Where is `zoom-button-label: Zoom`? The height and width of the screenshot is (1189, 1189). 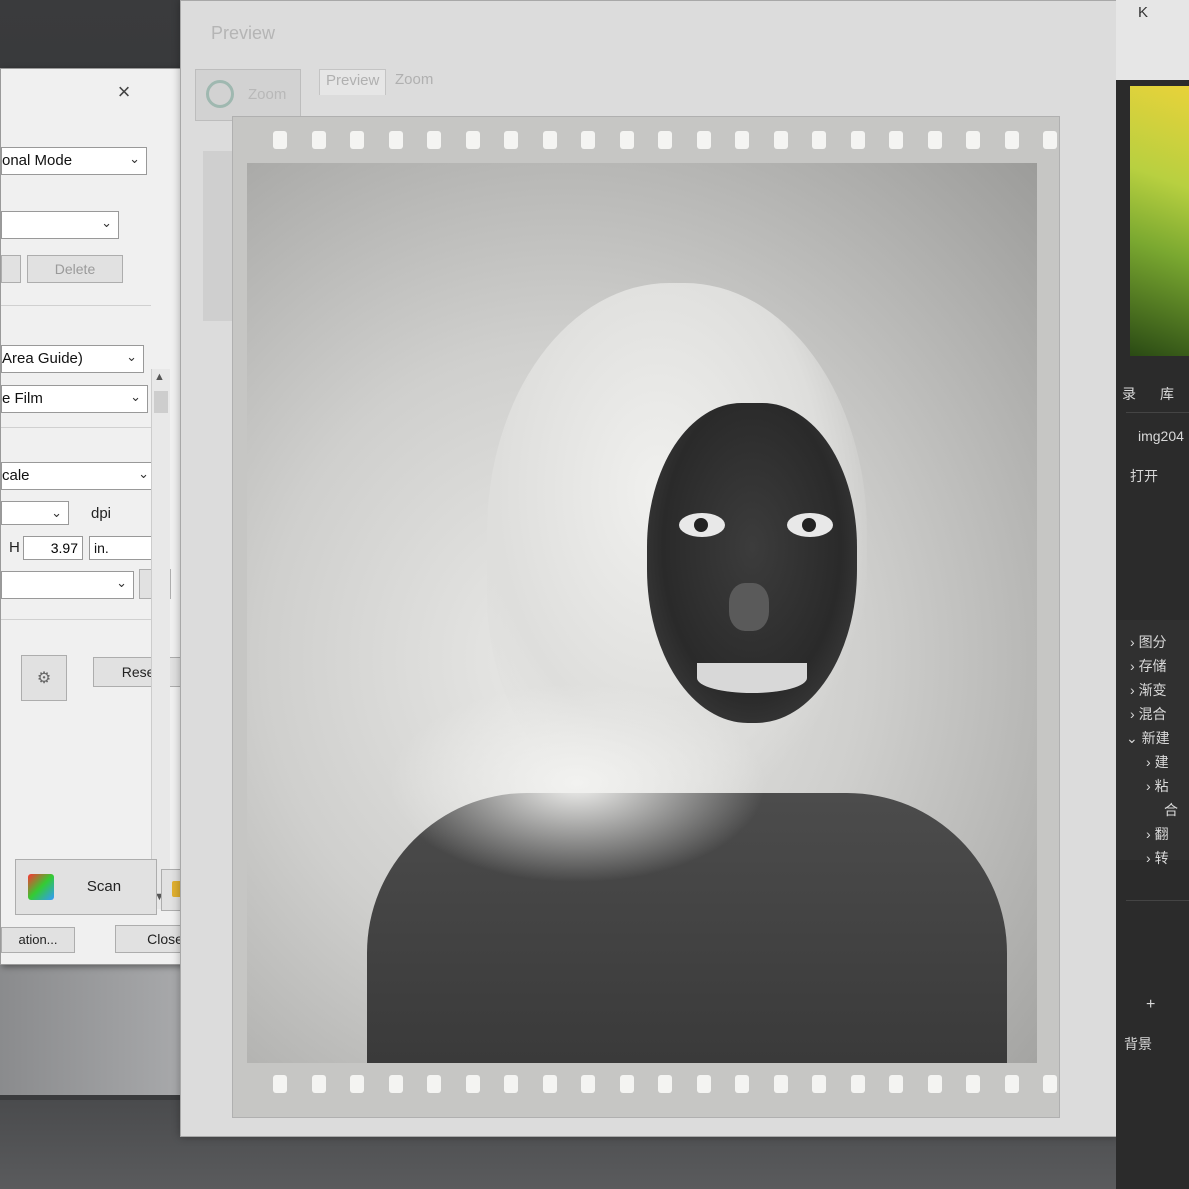
zoom-button-label: Zoom is located at coordinates (267, 94).